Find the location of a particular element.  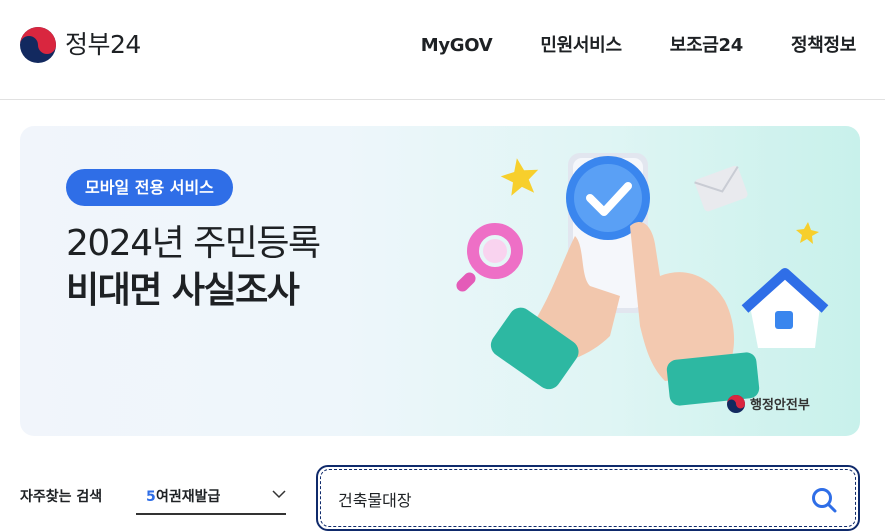

search-icon is located at coordinates (824, 500).